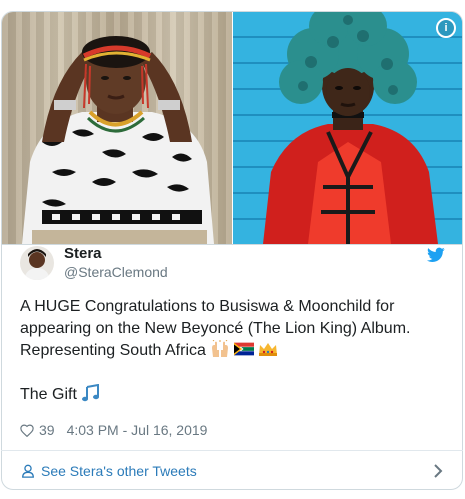 The image size is (465, 499). I want to click on tweet-author: Stera @SteraClemond, so click(94, 263).